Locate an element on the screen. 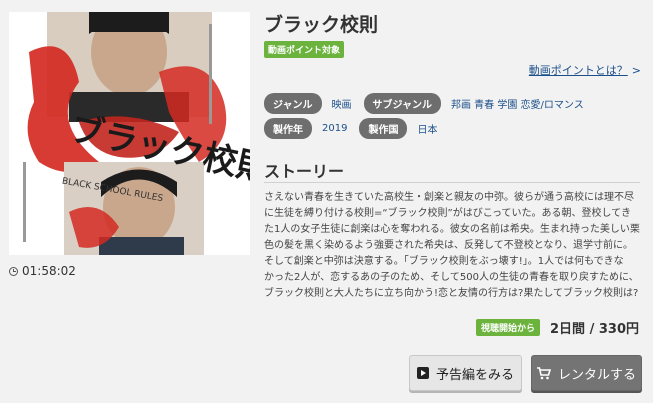 Image resolution: width=653 pixels, height=403 pixels. price-row: 視聴開始から 2日間 / 330円 is located at coordinates (557, 327).